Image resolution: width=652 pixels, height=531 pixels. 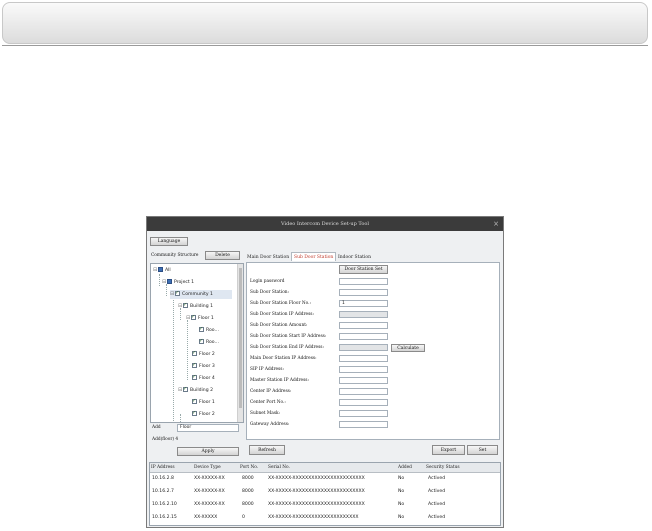 What do you see at coordinates (195, 306) in the screenshot?
I see `tree-item-building: ⊟Building 1` at bounding box center [195, 306].